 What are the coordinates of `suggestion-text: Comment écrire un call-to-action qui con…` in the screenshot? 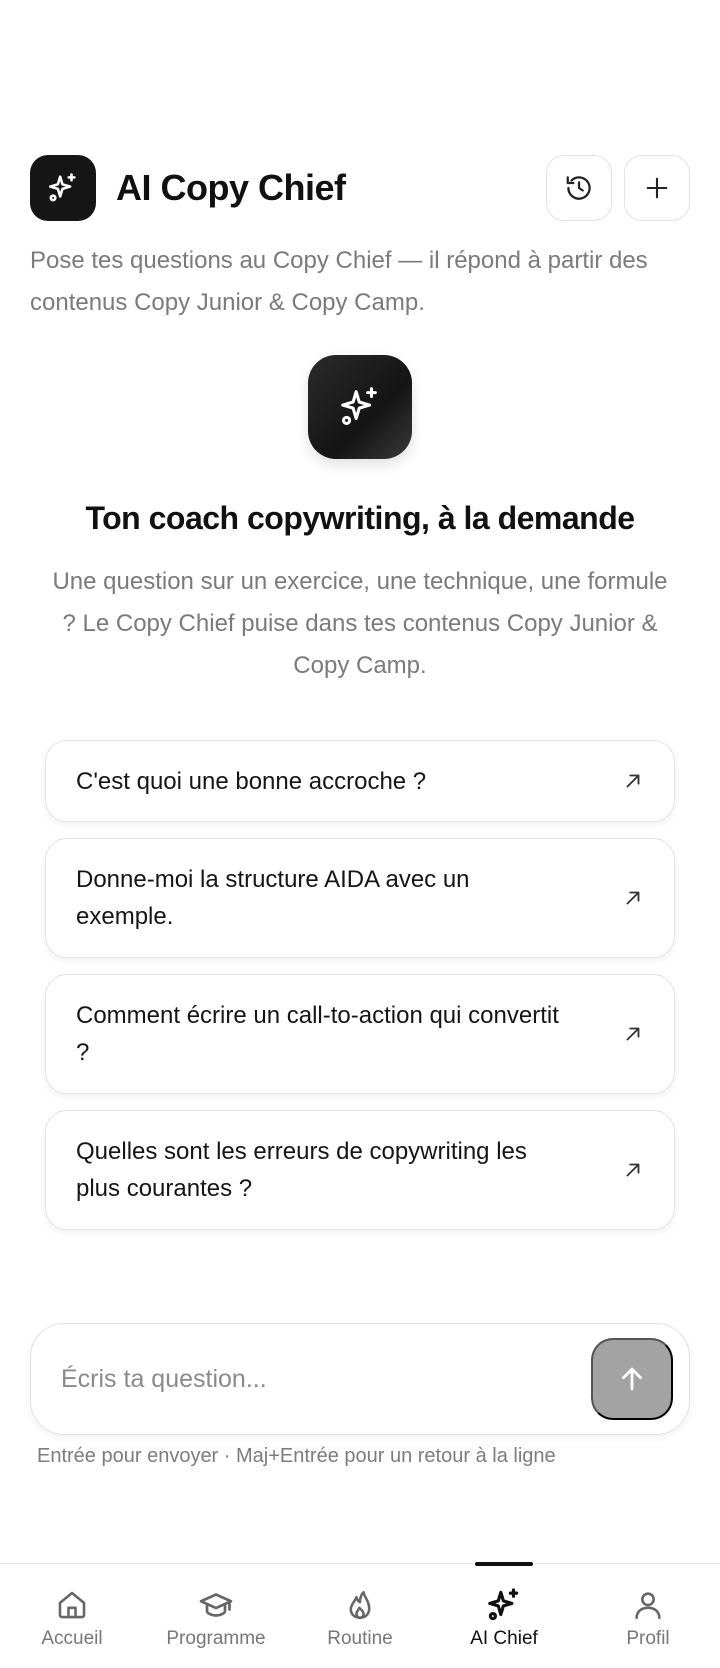 It's located at (317, 1034).